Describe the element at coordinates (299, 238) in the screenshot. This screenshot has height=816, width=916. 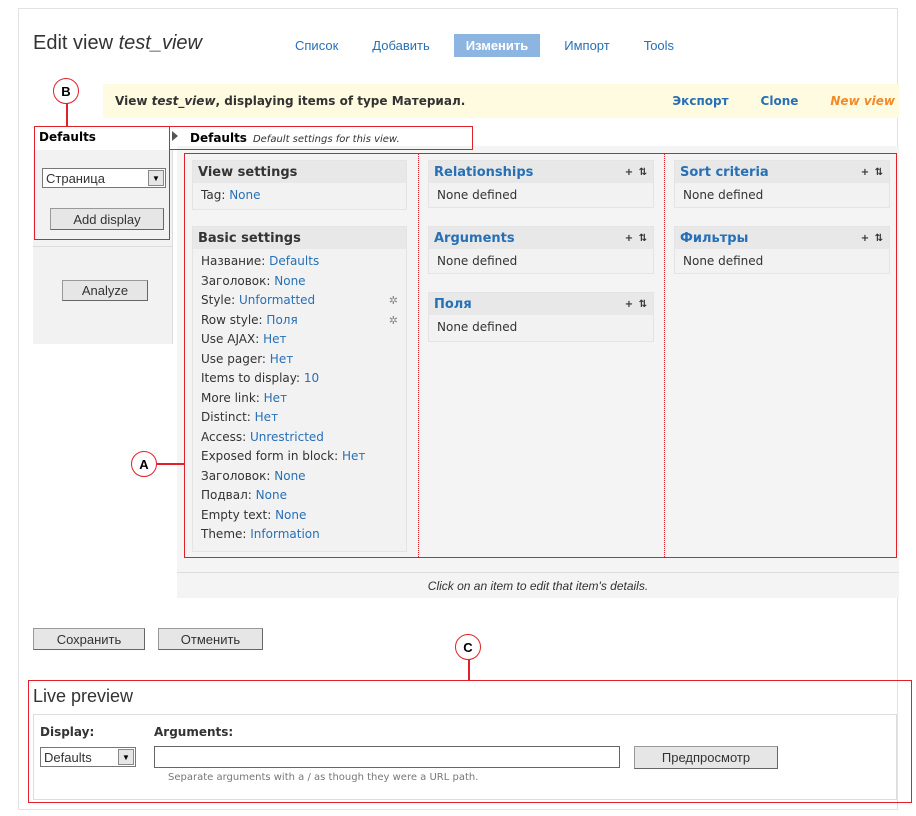
I see `basic-settings-title: Basic settings` at that location.